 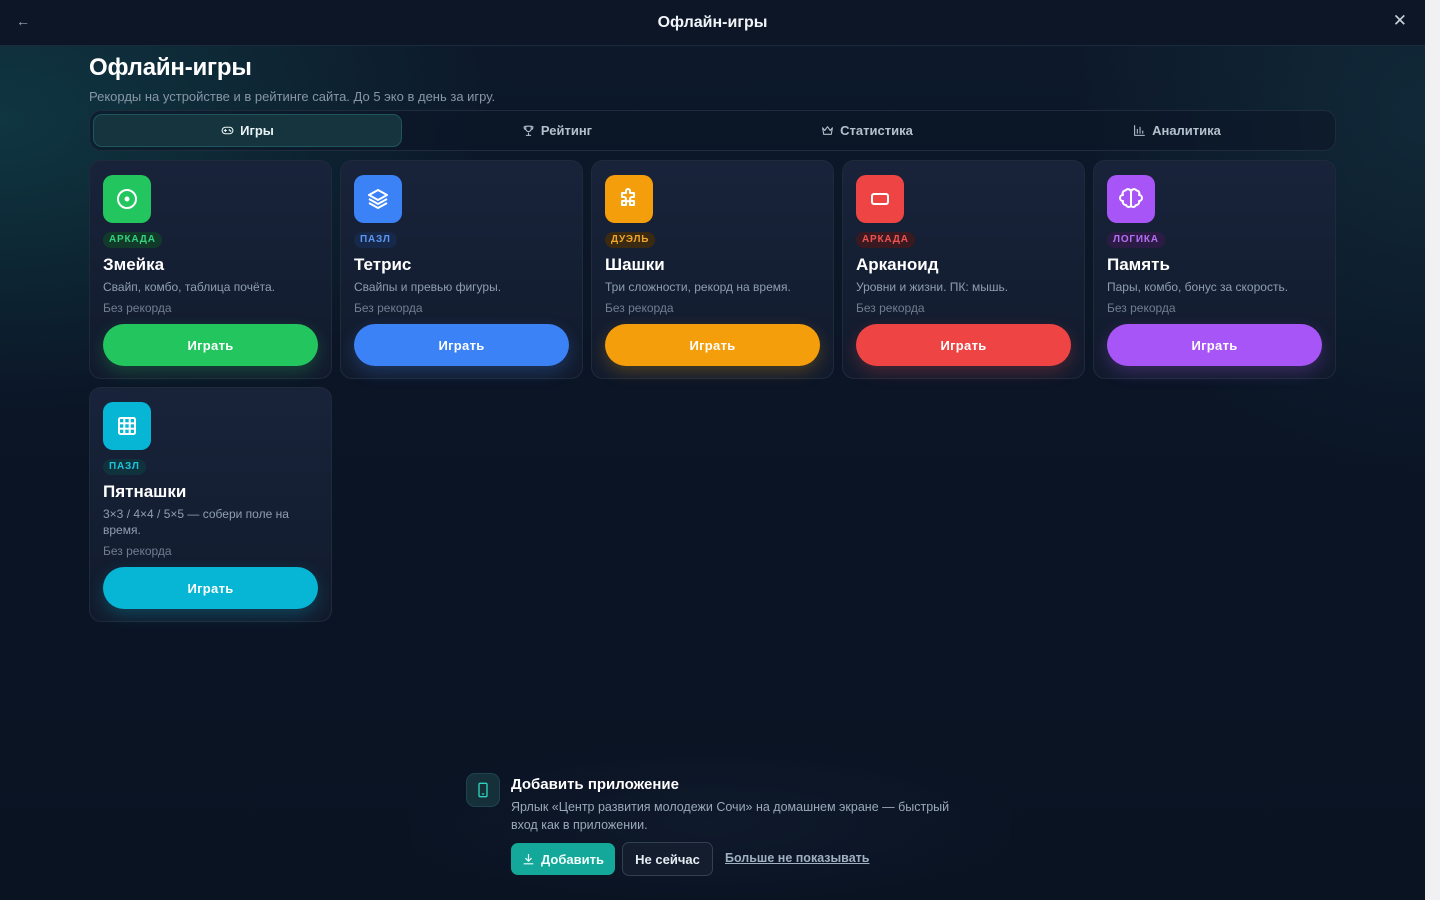 I want to click on smartphone-icon-box, so click(x=483, y=790).